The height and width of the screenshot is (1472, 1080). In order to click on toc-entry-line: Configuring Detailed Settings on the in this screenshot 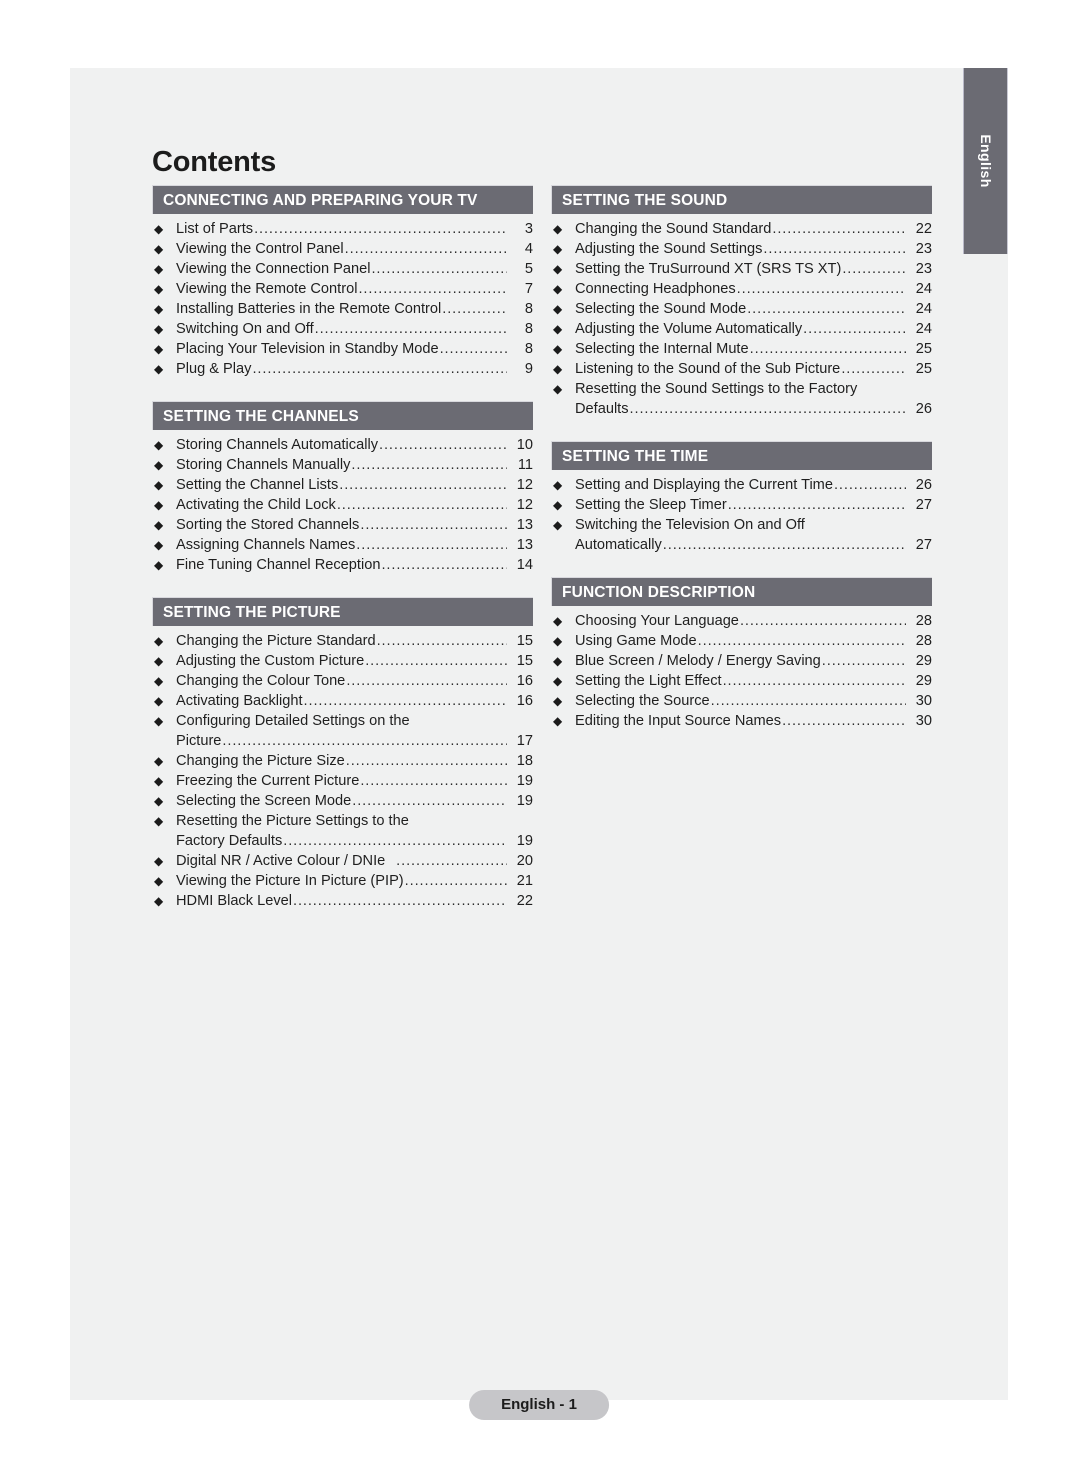, I will do `click(354, 721)`.